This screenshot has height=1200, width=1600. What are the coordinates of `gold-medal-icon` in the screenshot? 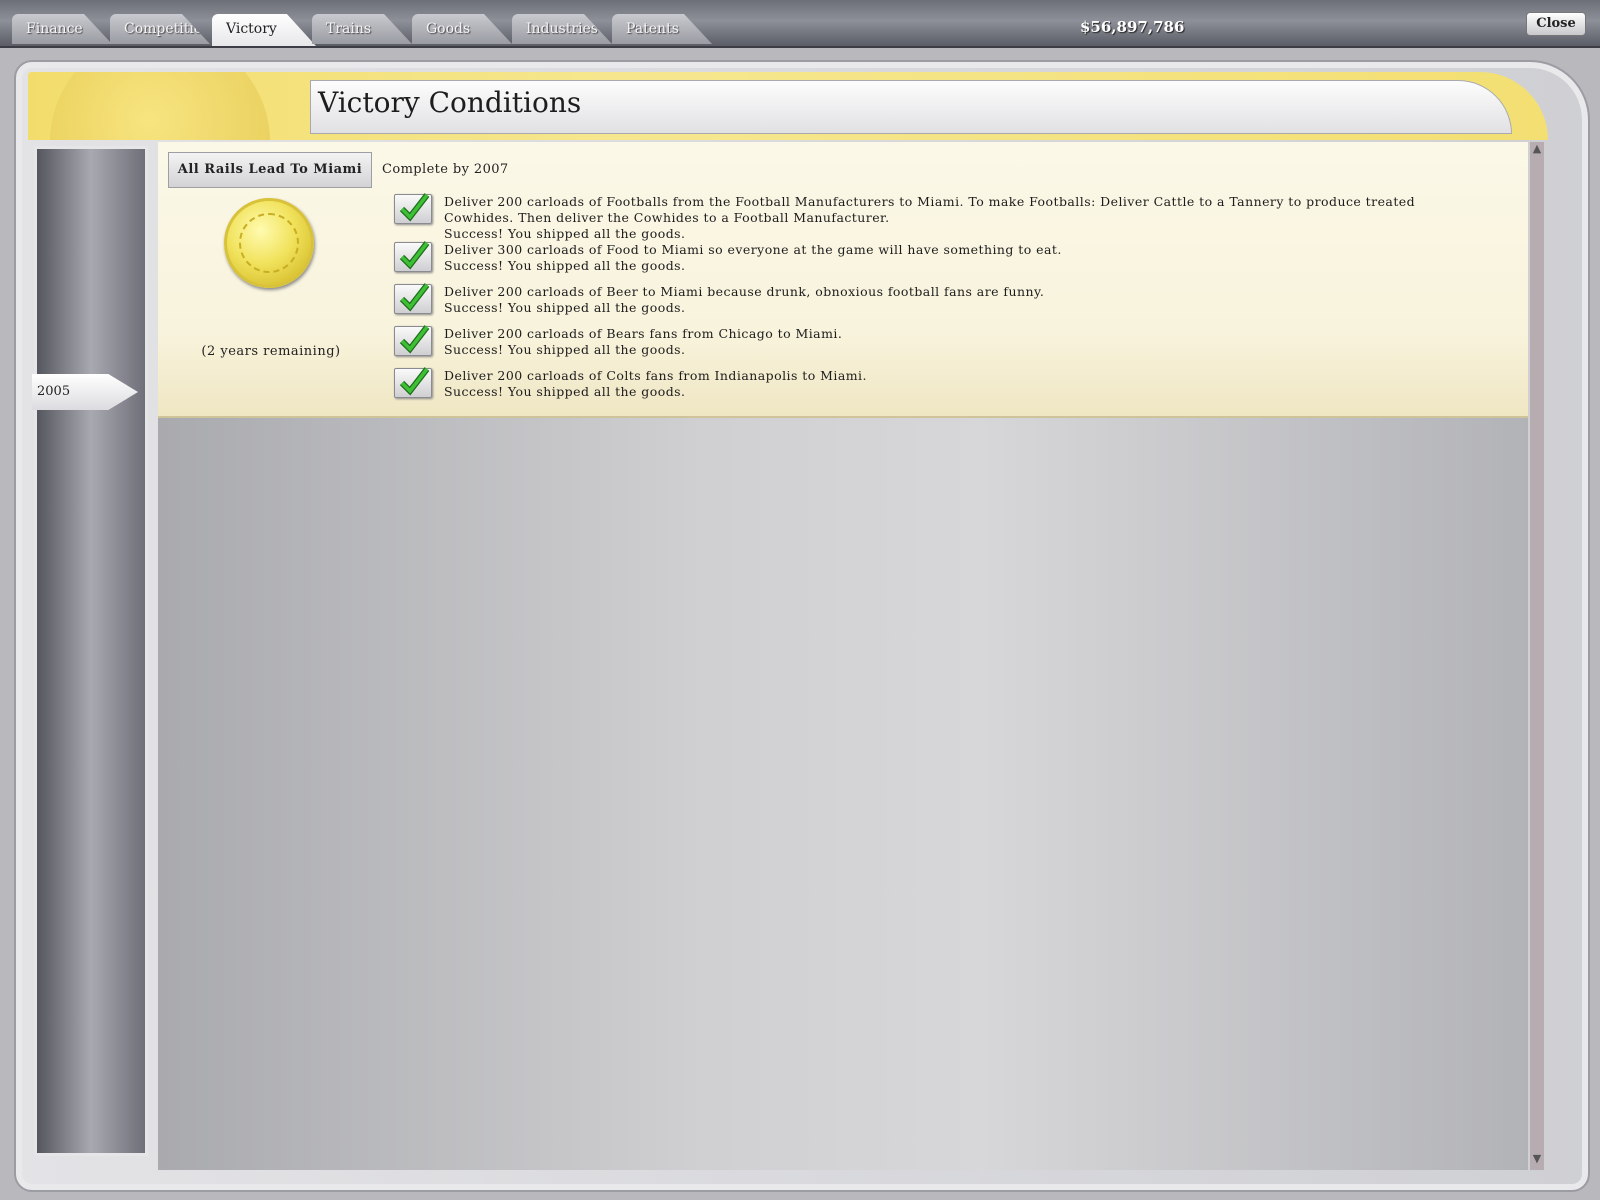 It's located at (269, 243).